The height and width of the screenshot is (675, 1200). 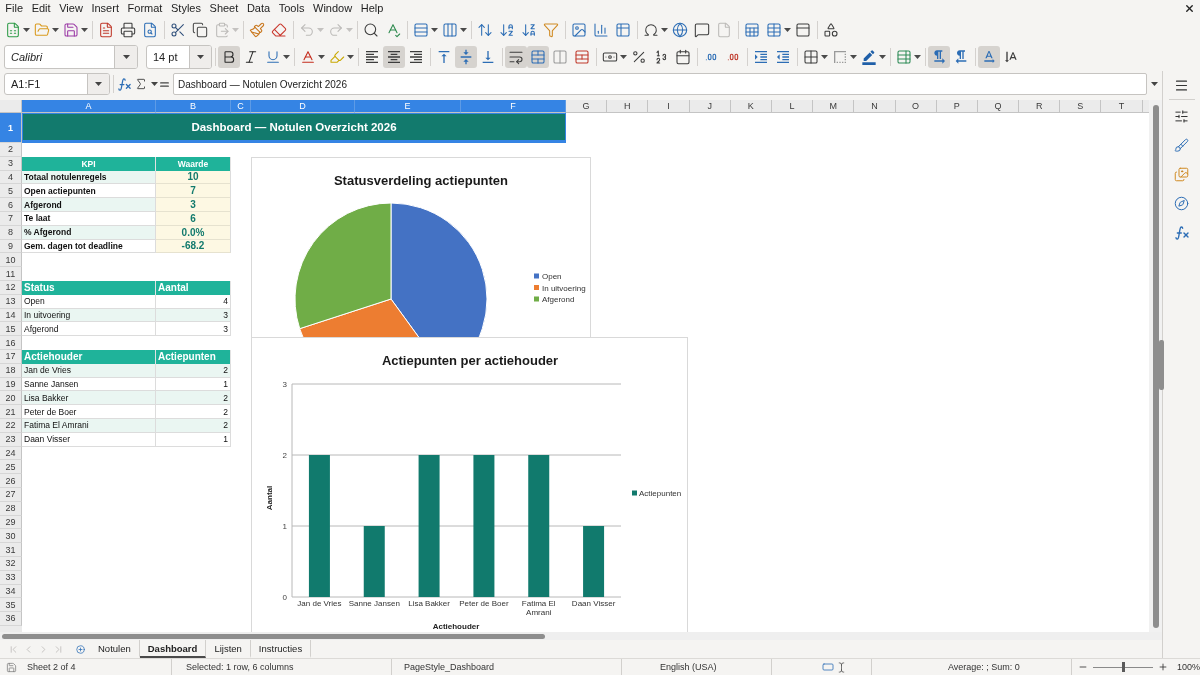 I want to click on font-name-field: Calibri, so click(x=71, y=57).